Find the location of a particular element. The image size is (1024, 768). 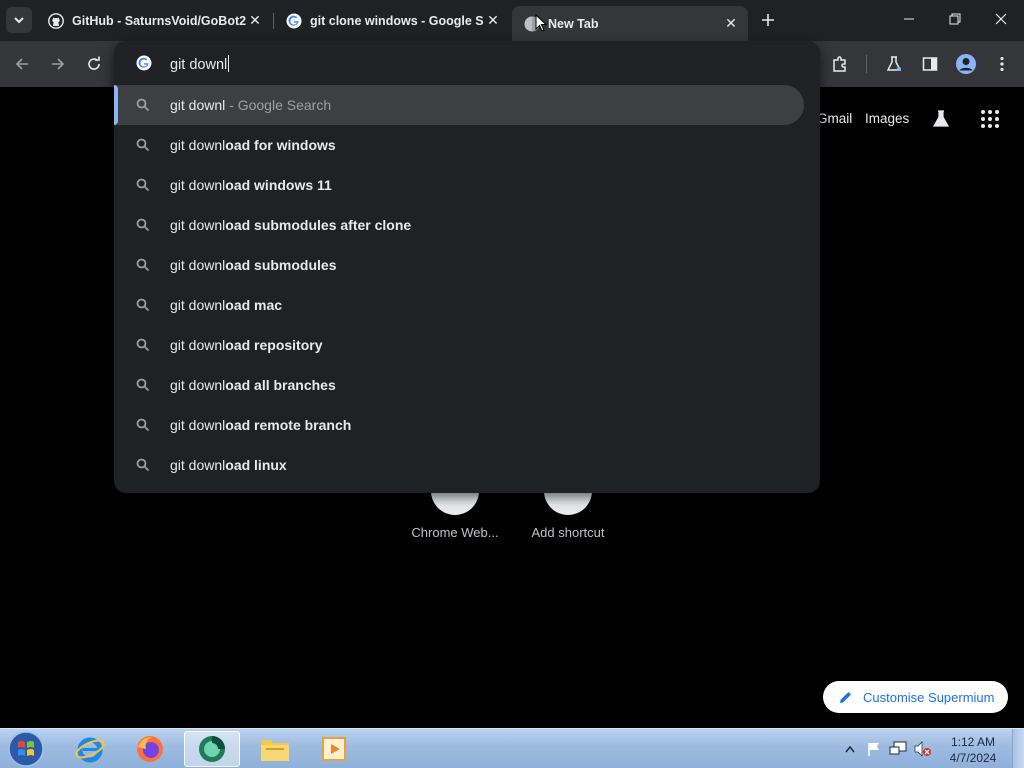

toolbar-divider is located at coordinates (866, 64).